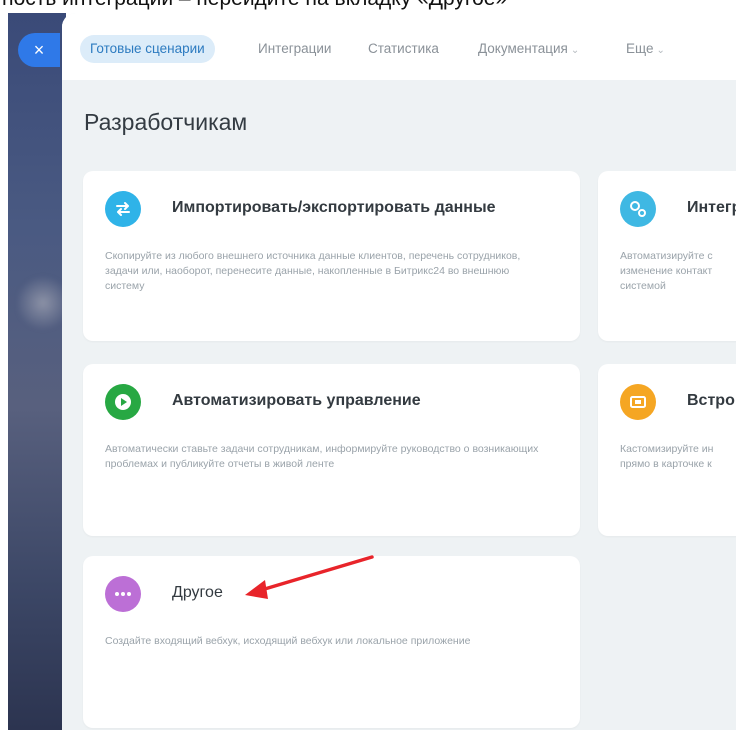  I want to click on background-blur, so click(37, 371).